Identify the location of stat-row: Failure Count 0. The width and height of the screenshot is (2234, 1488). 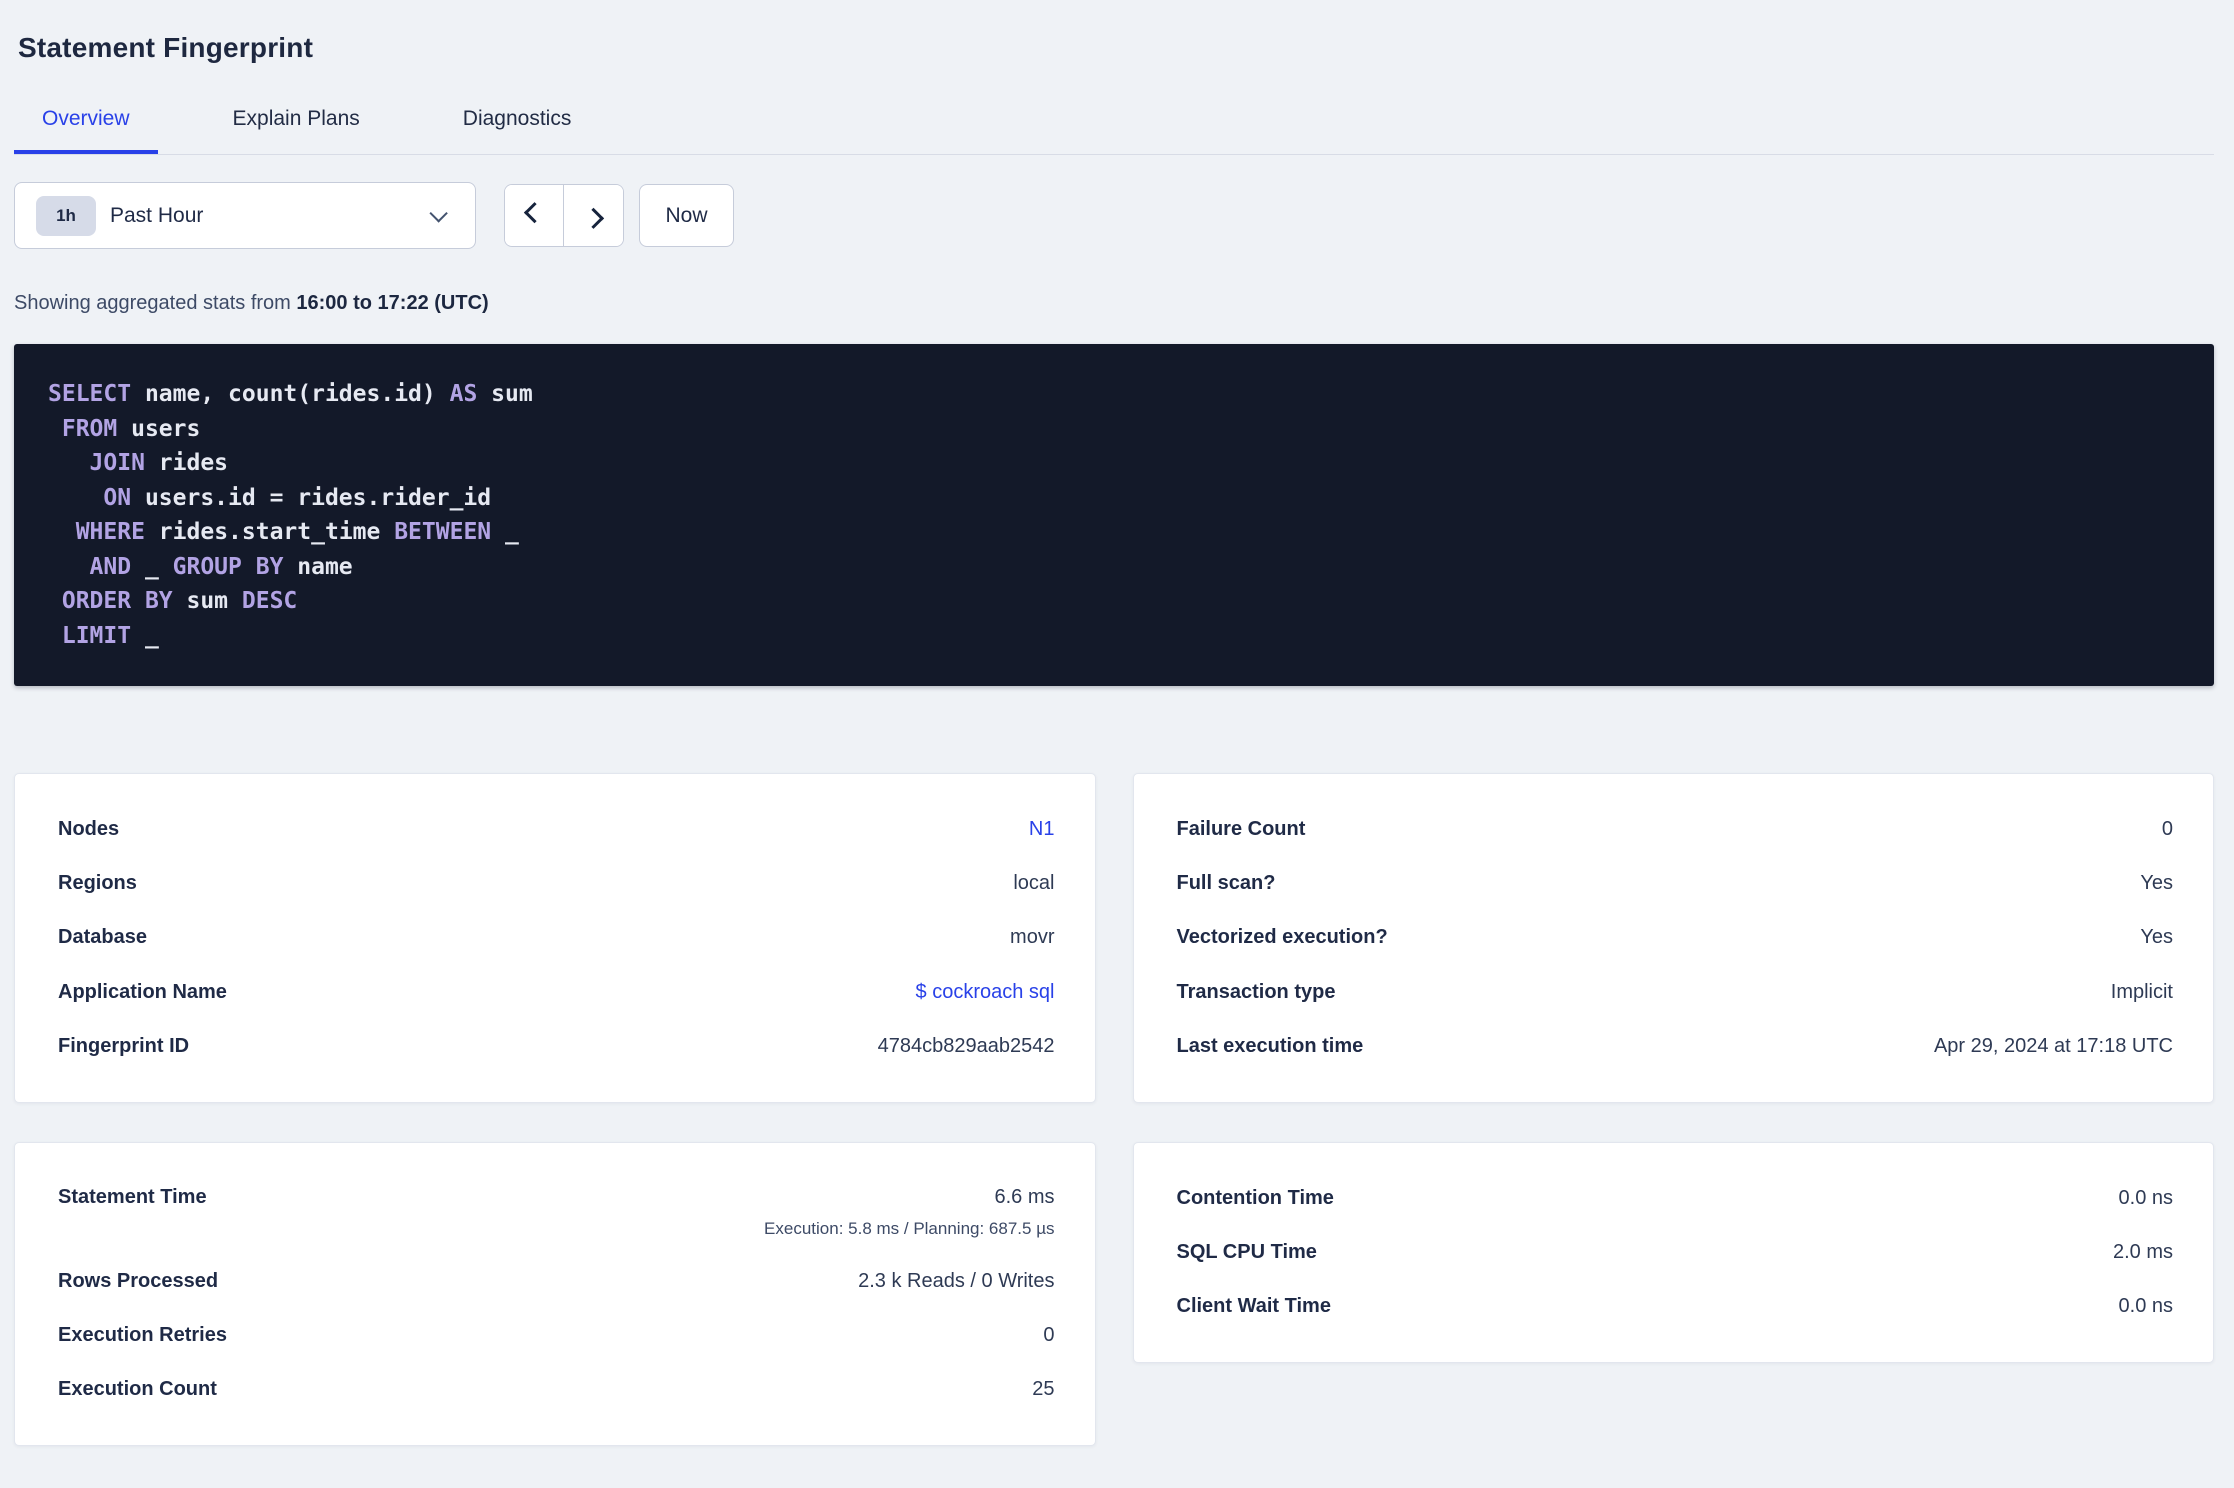
(1675, 829).